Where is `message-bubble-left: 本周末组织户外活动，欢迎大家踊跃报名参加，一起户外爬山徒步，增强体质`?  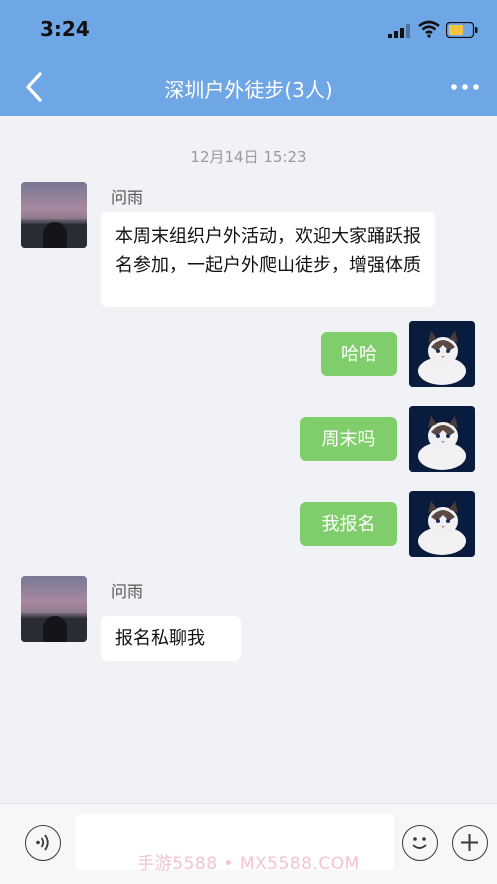 message-bubble-left: 本周末组织户外活动，欢迎大家踊跃报名参加，一起户外爬山徒步，增强体质 is located at coordinates (268, 259).